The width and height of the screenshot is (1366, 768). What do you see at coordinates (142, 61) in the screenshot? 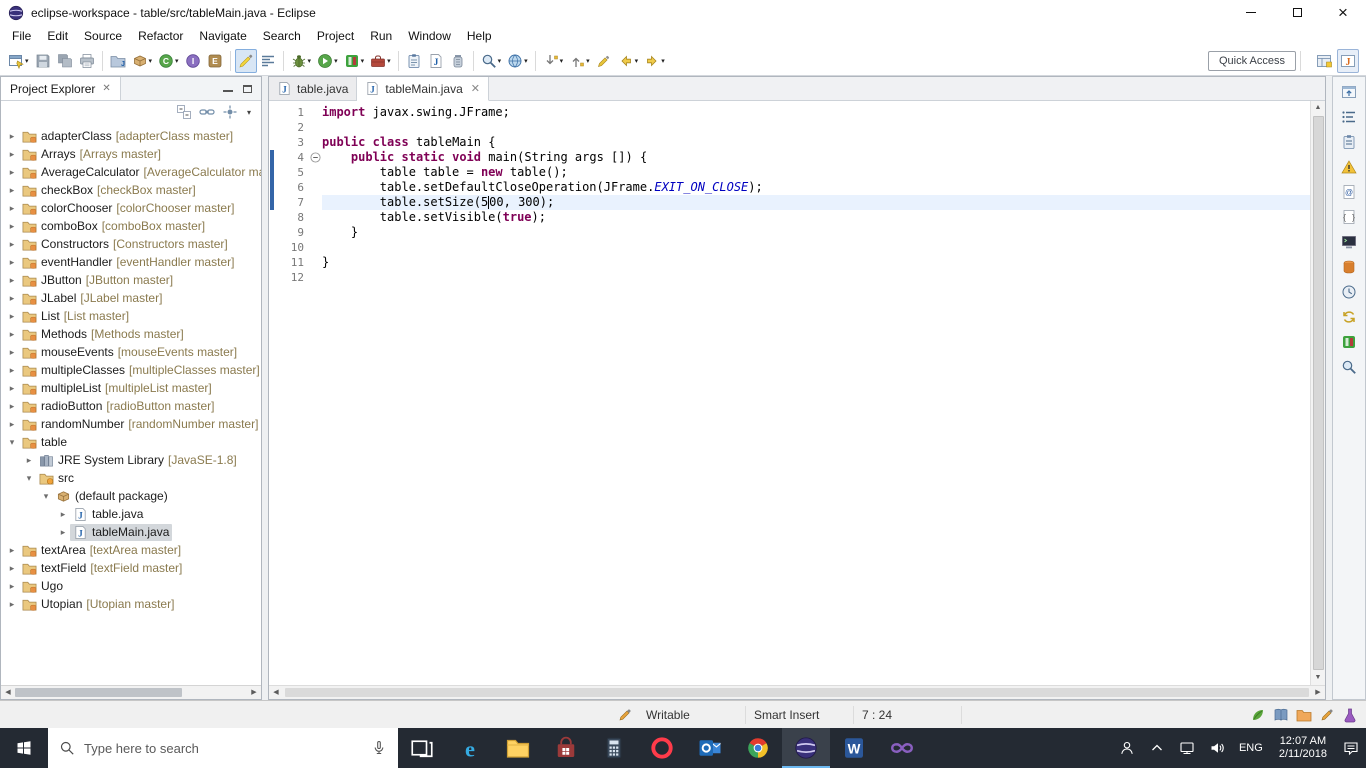
I see `new-package-button: ▾` at bounding box center [142, 61].